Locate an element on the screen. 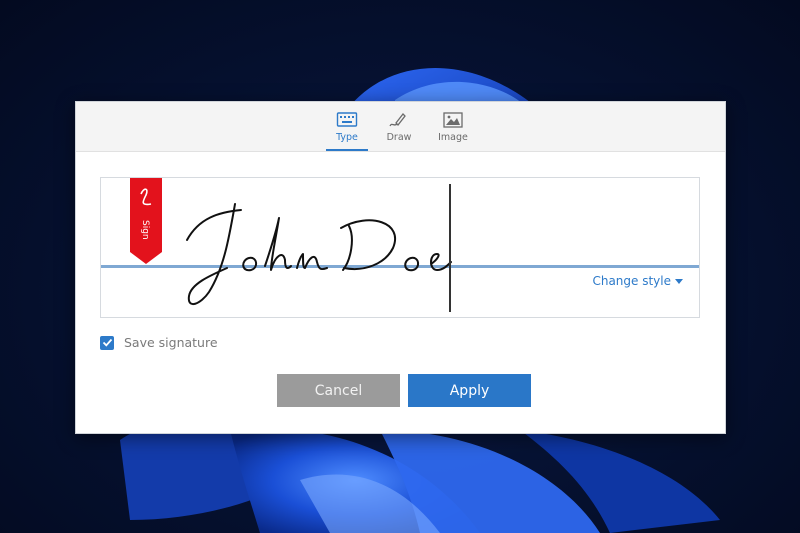 Image resolution: width=800 pixels, height=533 pixels. tab-draw: Draw is located at coordinates (399, 129).